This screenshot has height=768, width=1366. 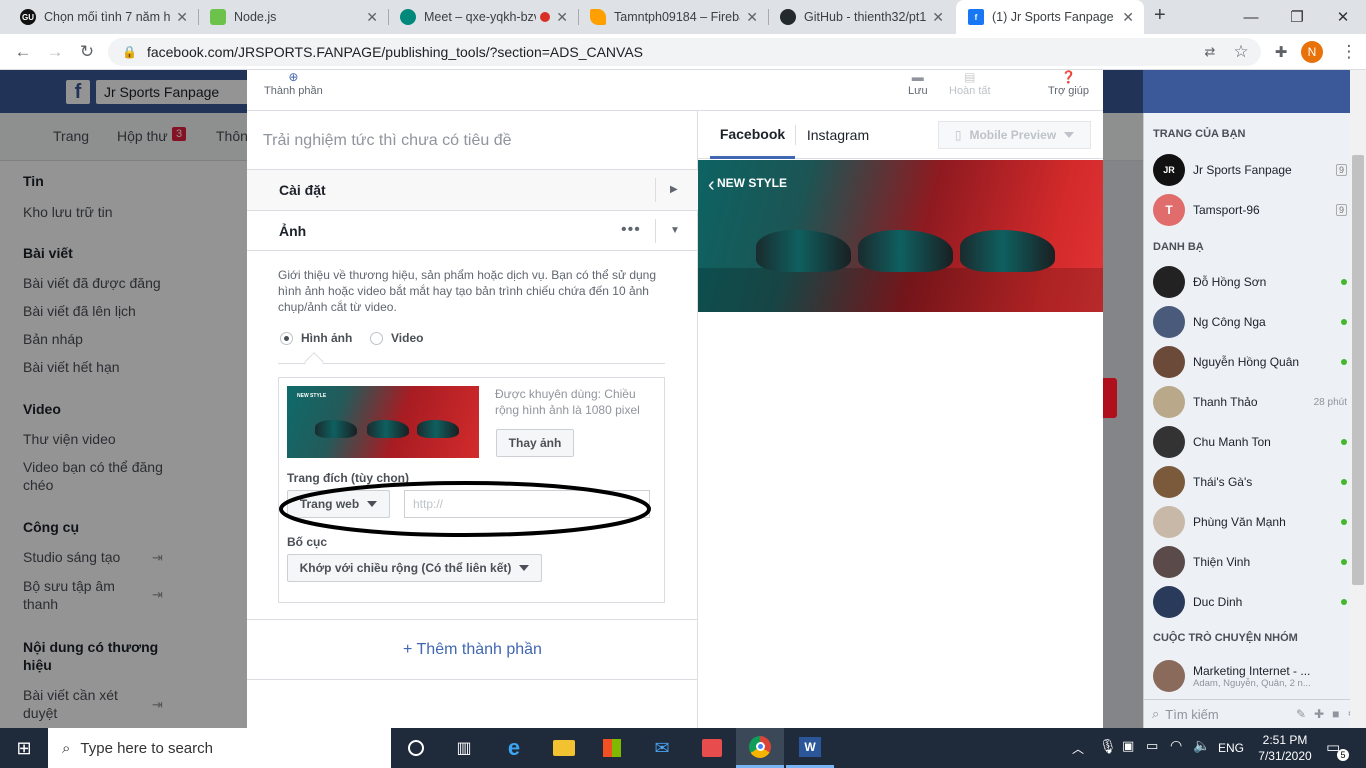 What do you see at coordinates (1246, 362) in the screenshot?
I see `contact-name: Nguyễn Hồng Quân` at bounding box center [1246, 362].